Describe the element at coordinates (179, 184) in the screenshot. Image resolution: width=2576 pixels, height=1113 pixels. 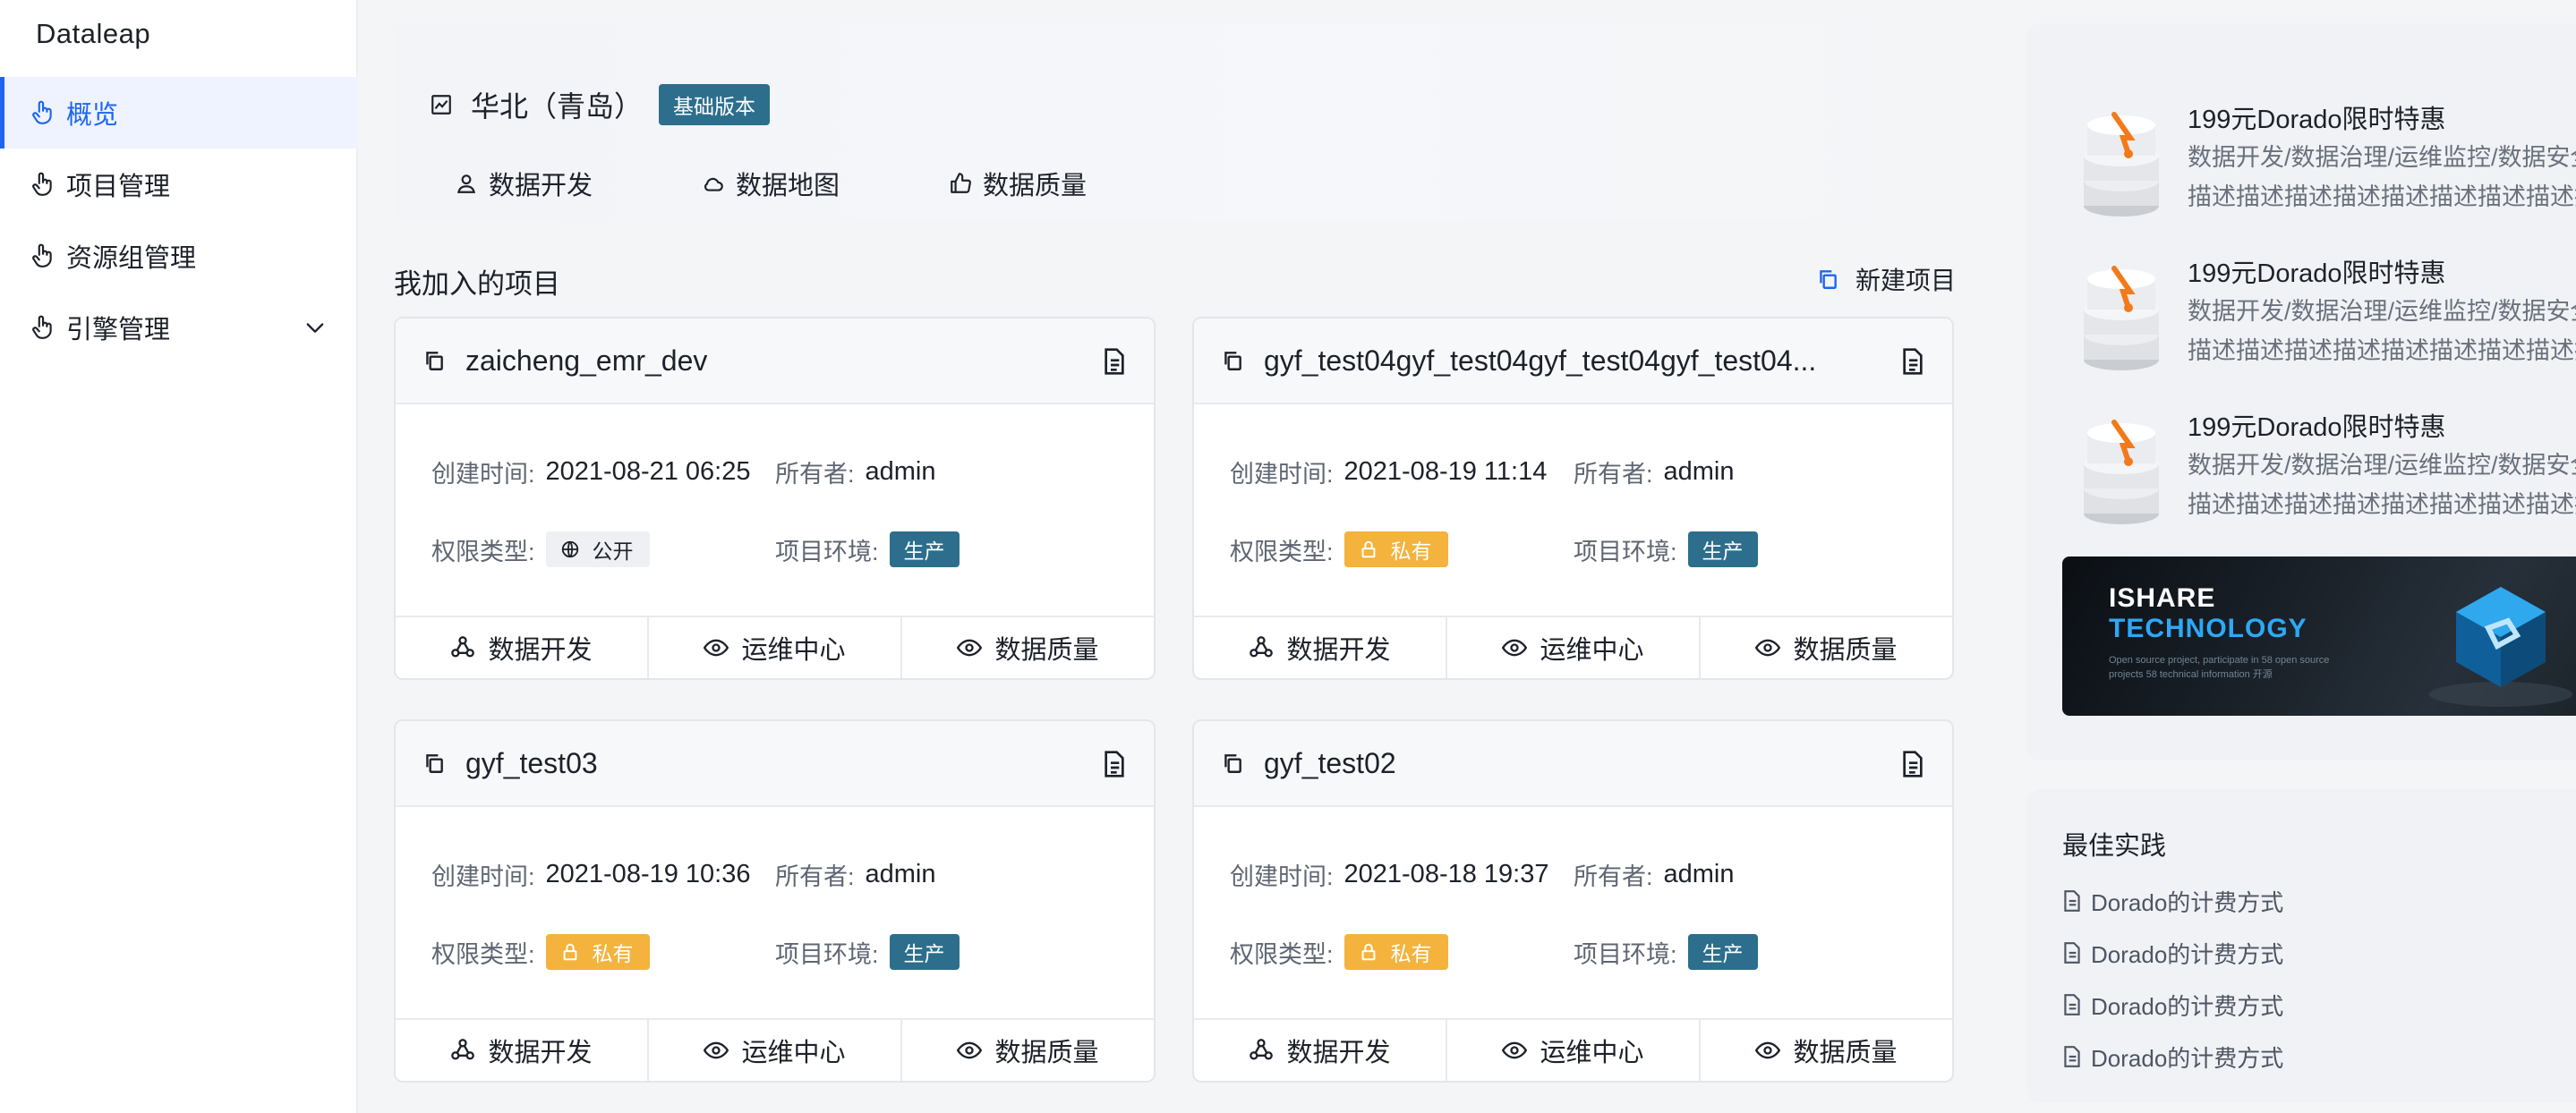
I see `sidebar-item-projects: 项目管理` at that location.